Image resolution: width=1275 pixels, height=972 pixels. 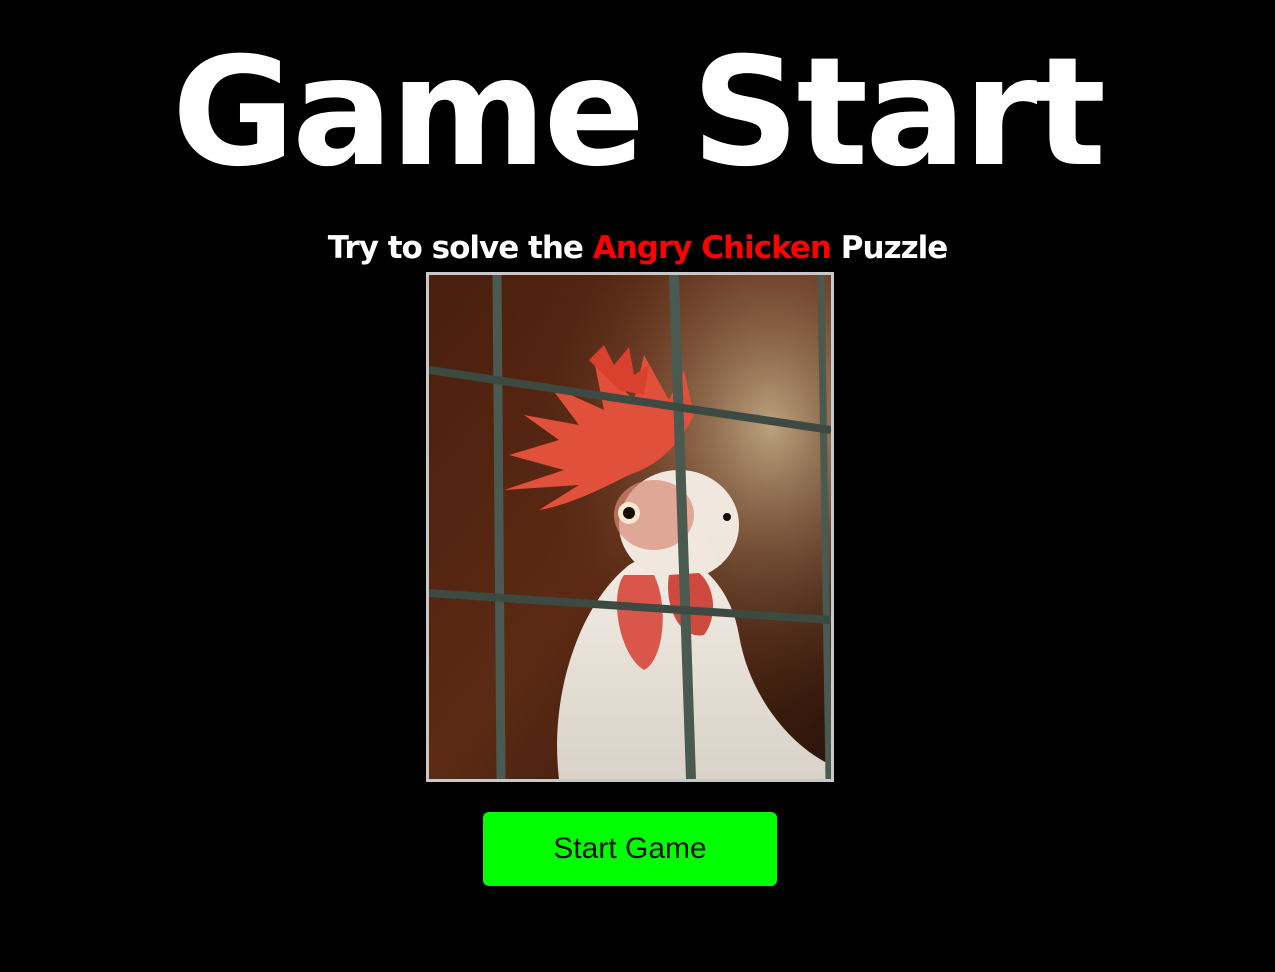 What do you see at coordinates (889, 248) in the screenshot?
I see `subtitle-suffix: Puzzle` at bounding box center [889, 248].